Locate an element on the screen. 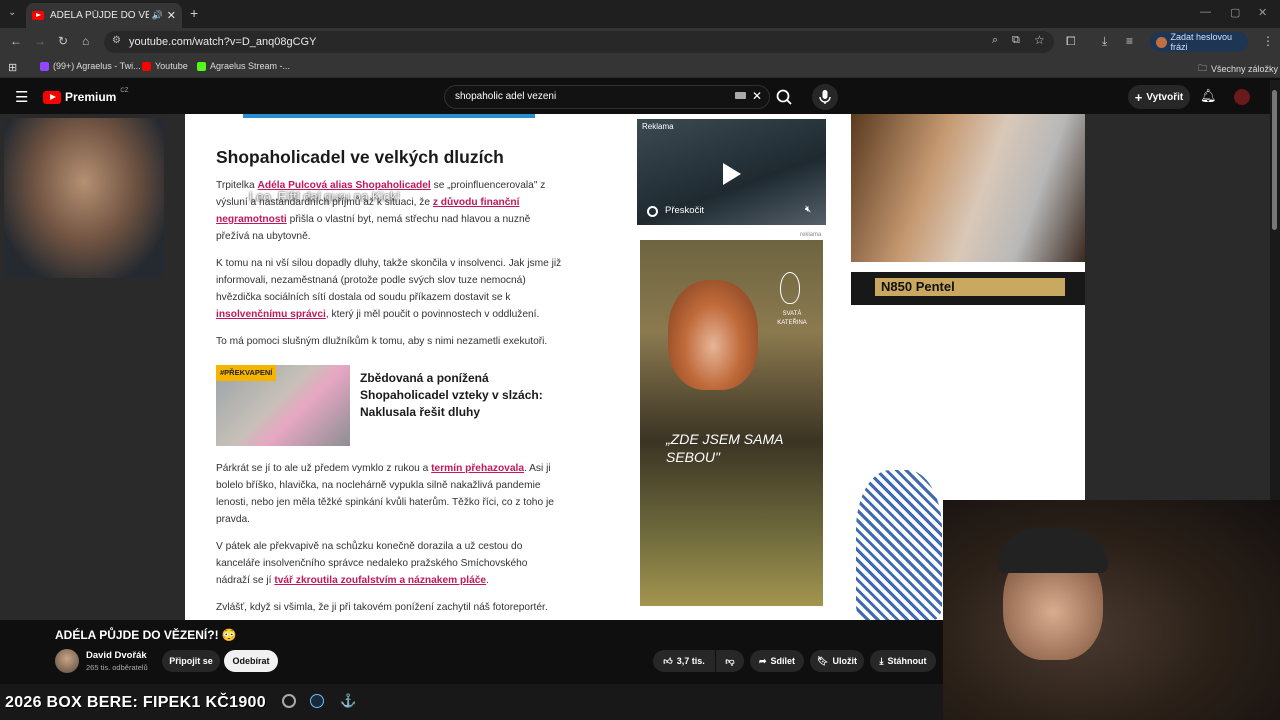 The image size is (1280, 720). webcam-left-image is located at coordinates (84, 198).